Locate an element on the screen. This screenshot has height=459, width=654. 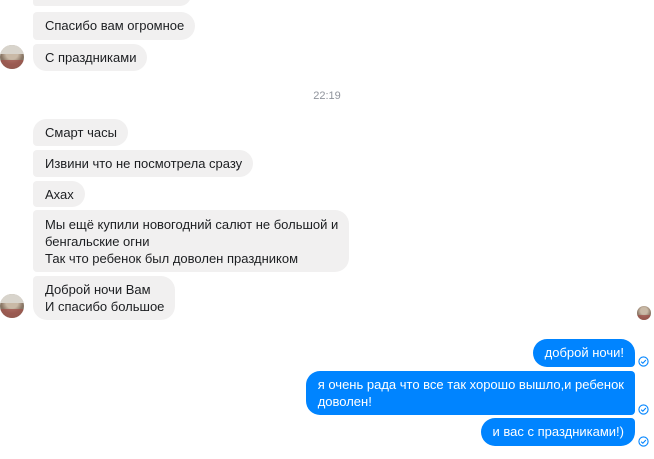
message-text-line: доволен! is located at coordinates (344, 401).